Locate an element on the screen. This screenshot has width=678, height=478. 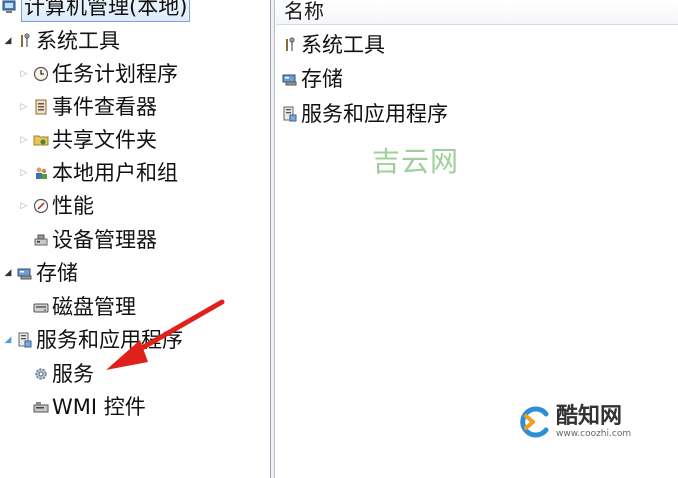
list-item-services-applications: 服务和应用程序 is located at coordinates (365, 114).